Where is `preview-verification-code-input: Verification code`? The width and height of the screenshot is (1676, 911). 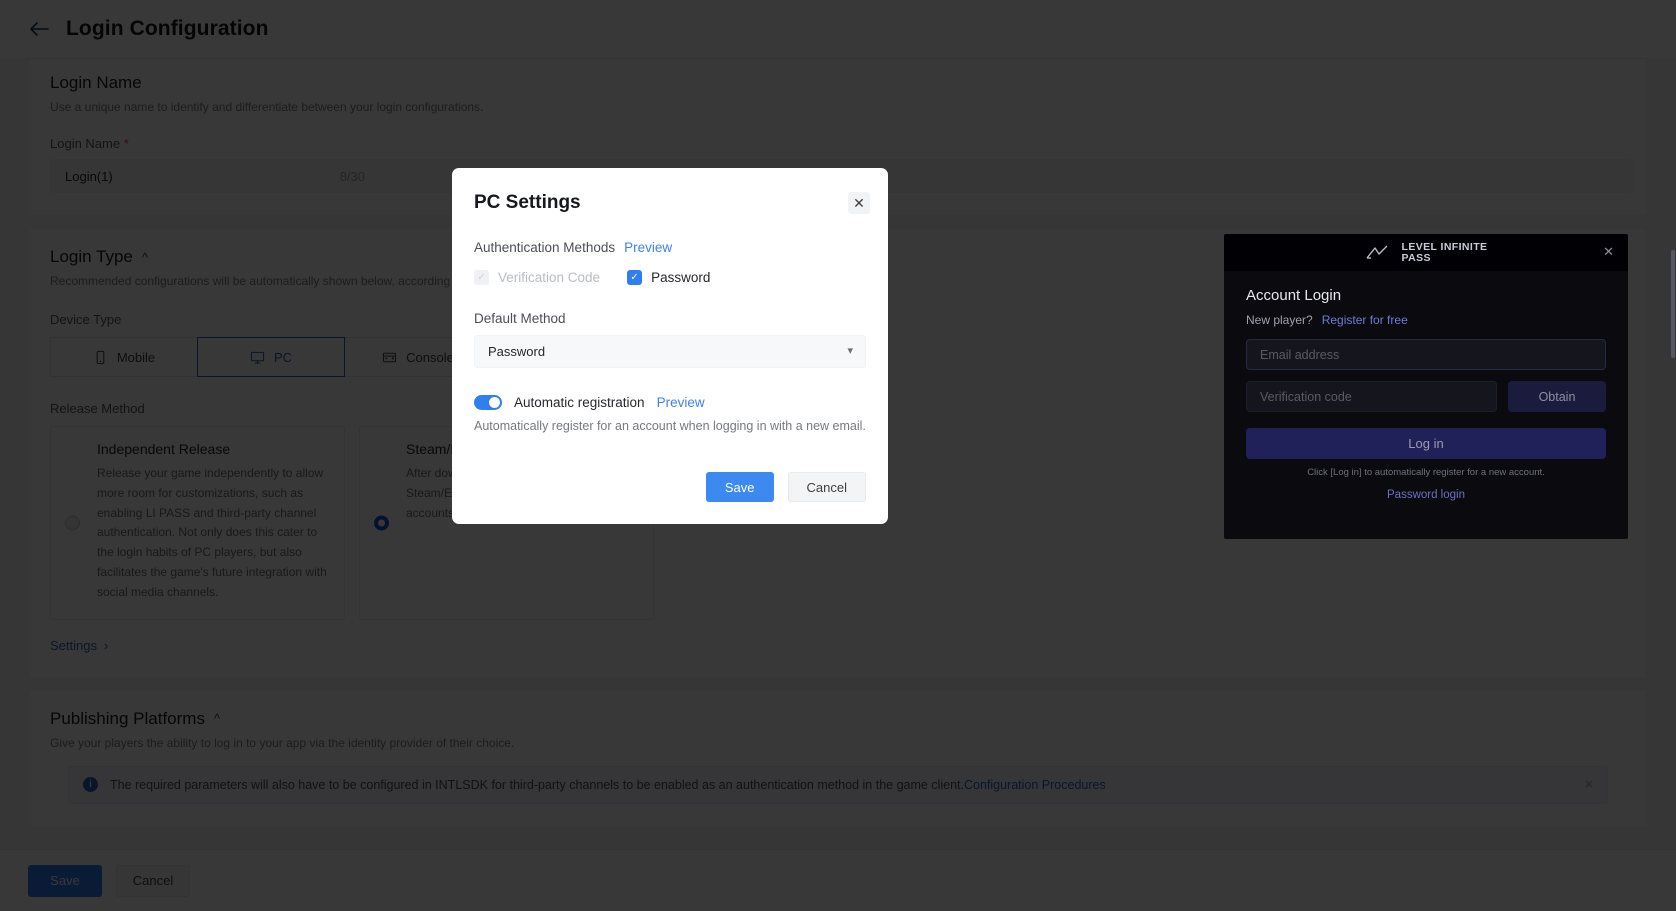
preview-verification-code-input: Verification code is located at coordinates (1371, 396).